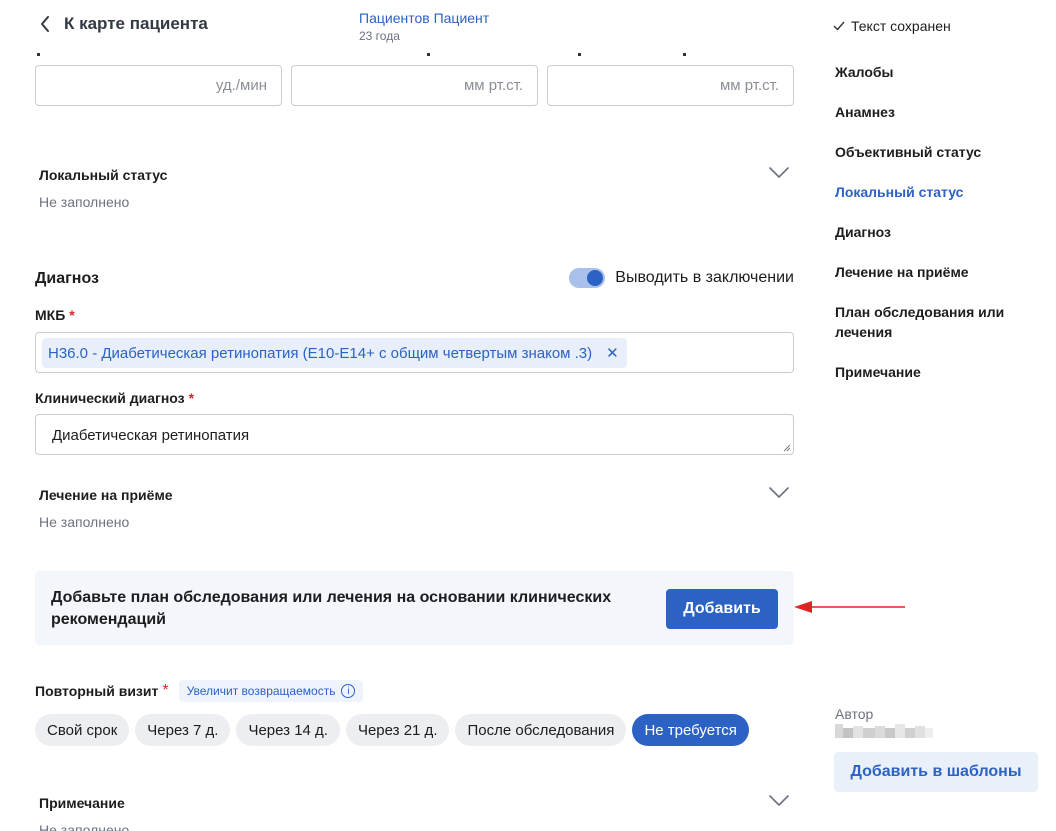 This screenshot has height=831, width=1056. Describe the element at coordinates (397, 730) in the screenshot. I see `revisit-option-21-days: Через 21 д.` at that location.